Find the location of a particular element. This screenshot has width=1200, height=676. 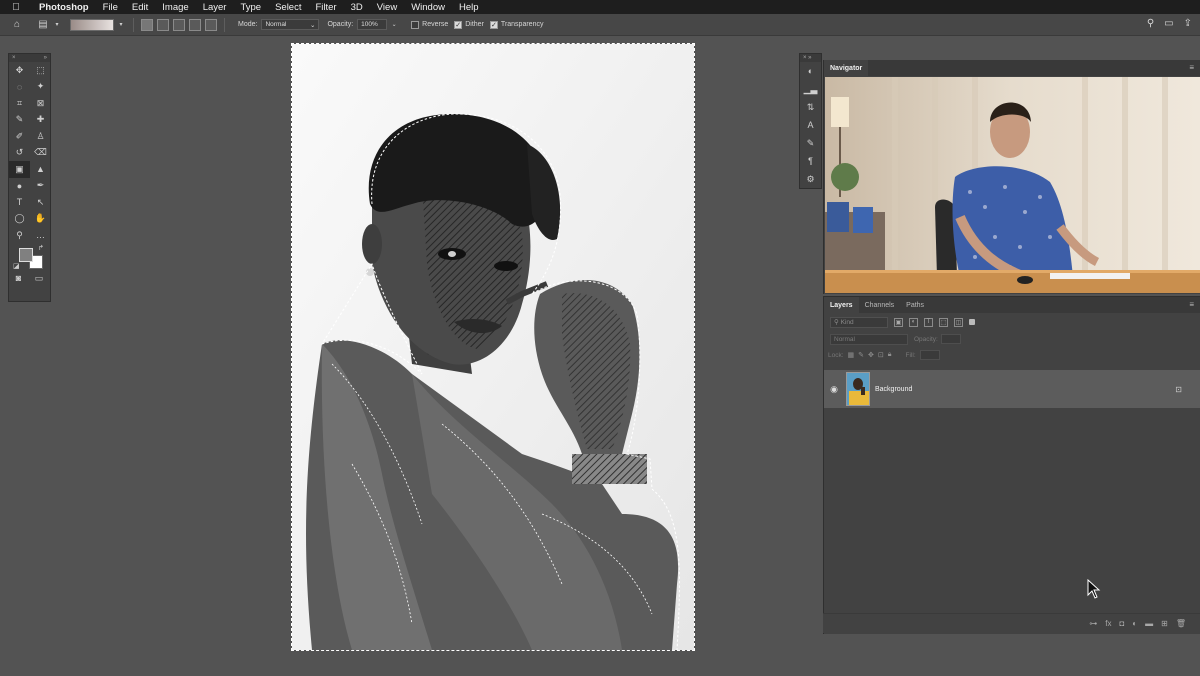

new-adjustment-icon: ◐ is located at coordinates (1134, 623).